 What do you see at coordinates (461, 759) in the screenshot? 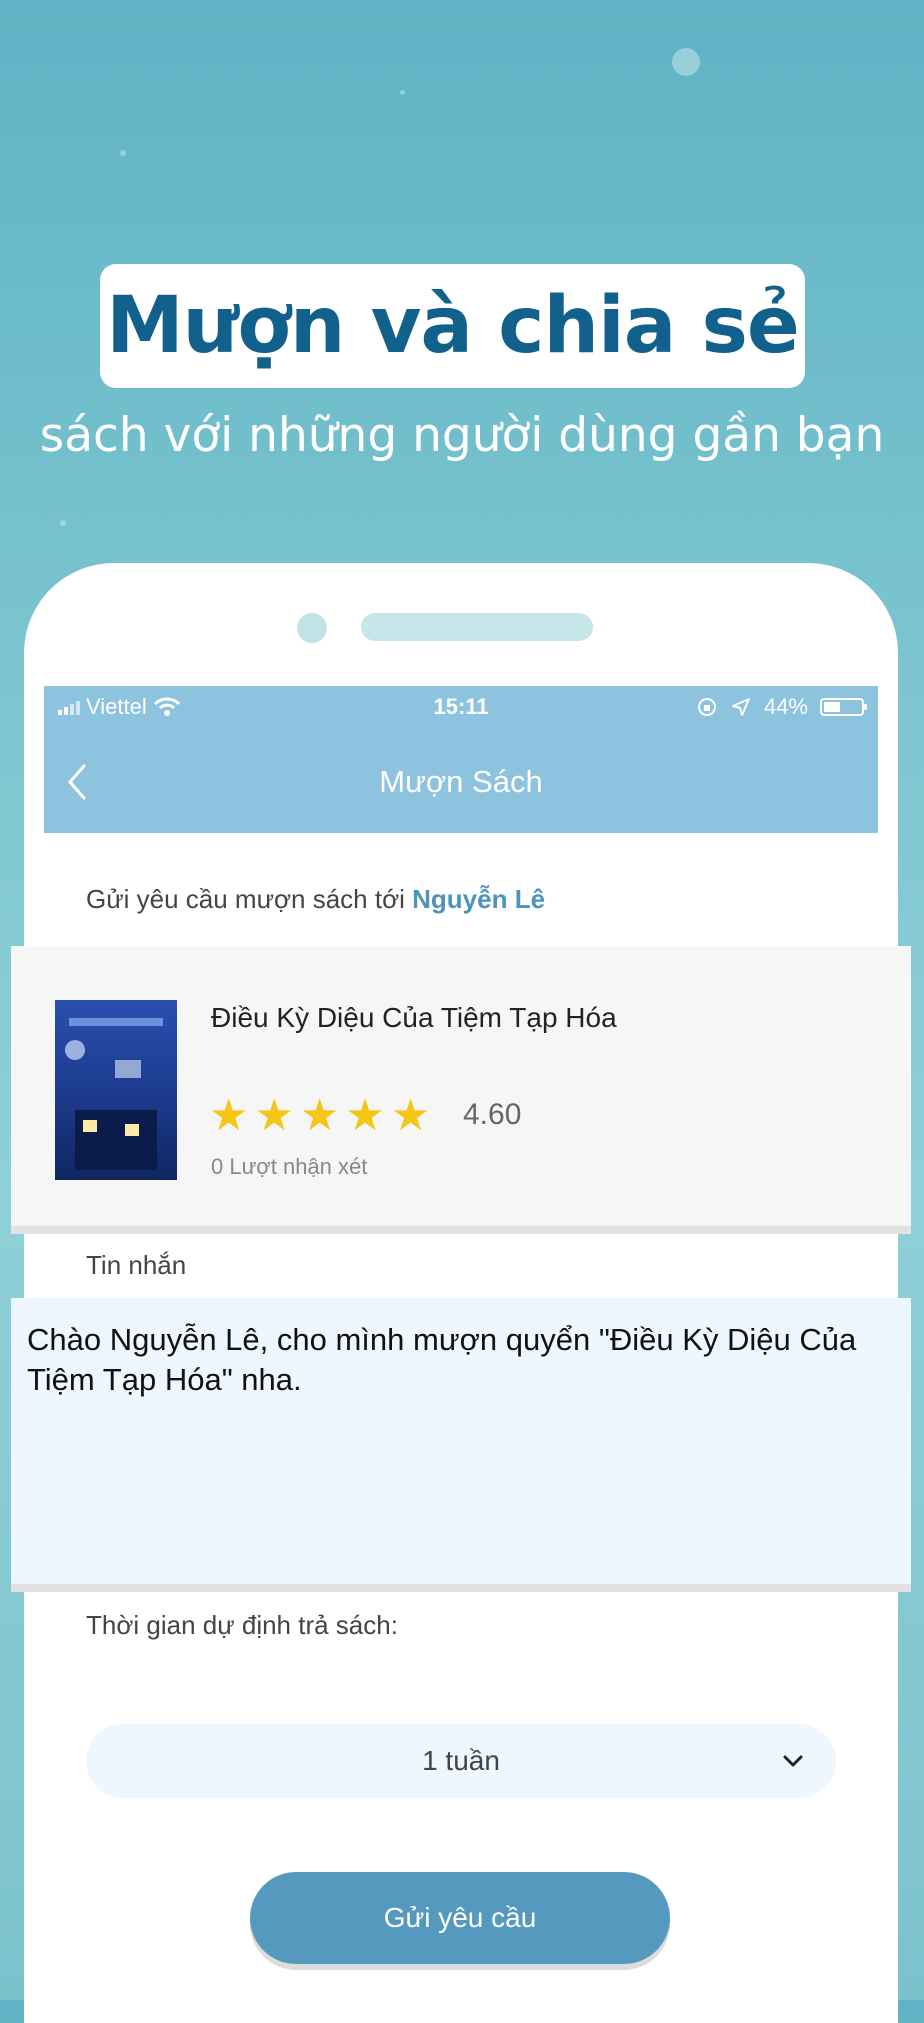
I see `app-header: Viettel 15:11 44% Mượn Sách` at bounding box center [461, 759].